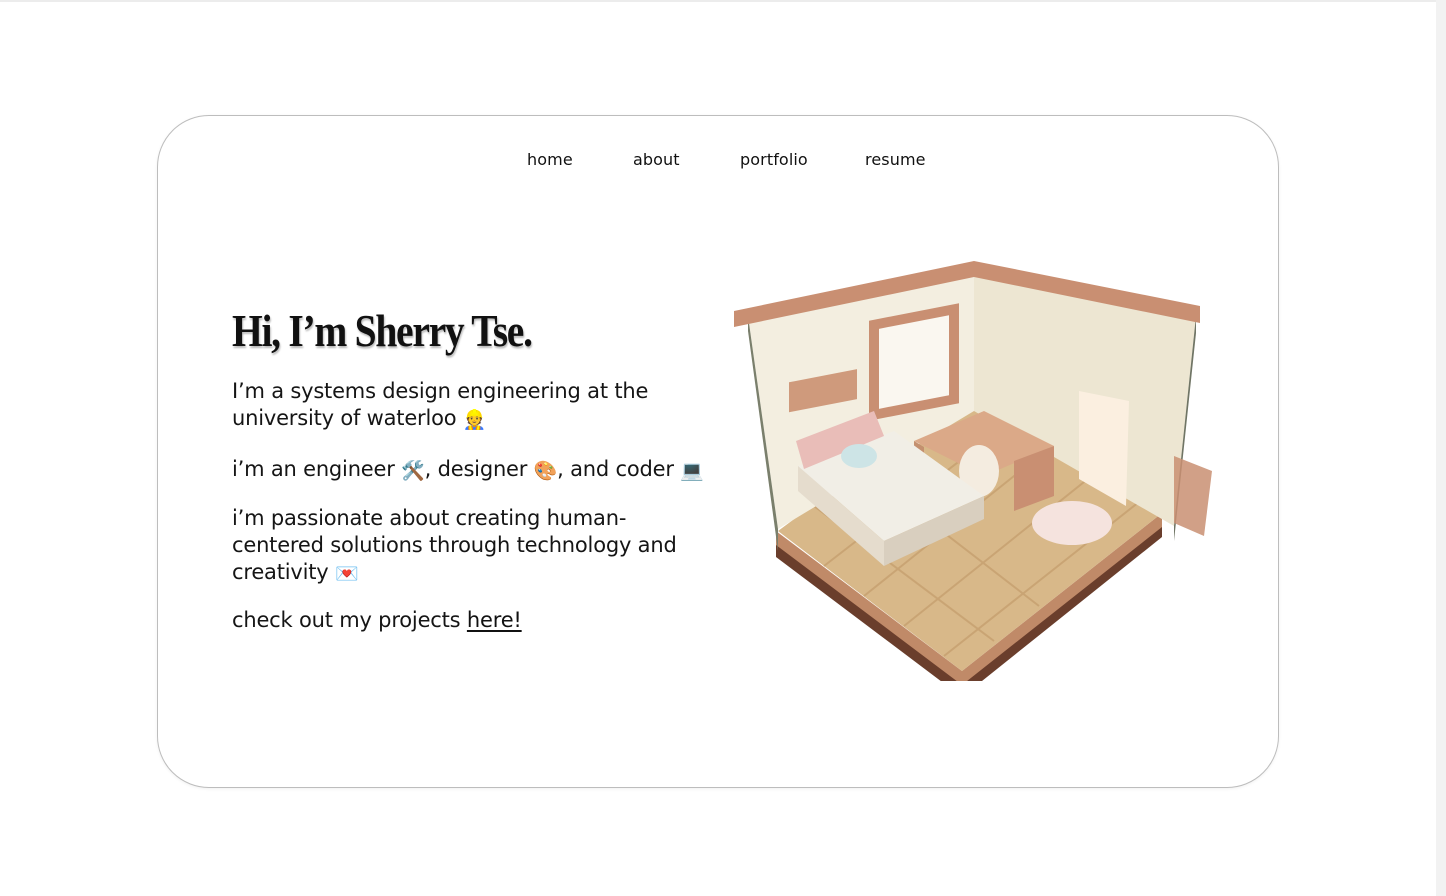  What do you see at coordinates (474, 420) in the screenshot?
I see `construction-worker-icon: 👷` at bounding box center [474, 420].